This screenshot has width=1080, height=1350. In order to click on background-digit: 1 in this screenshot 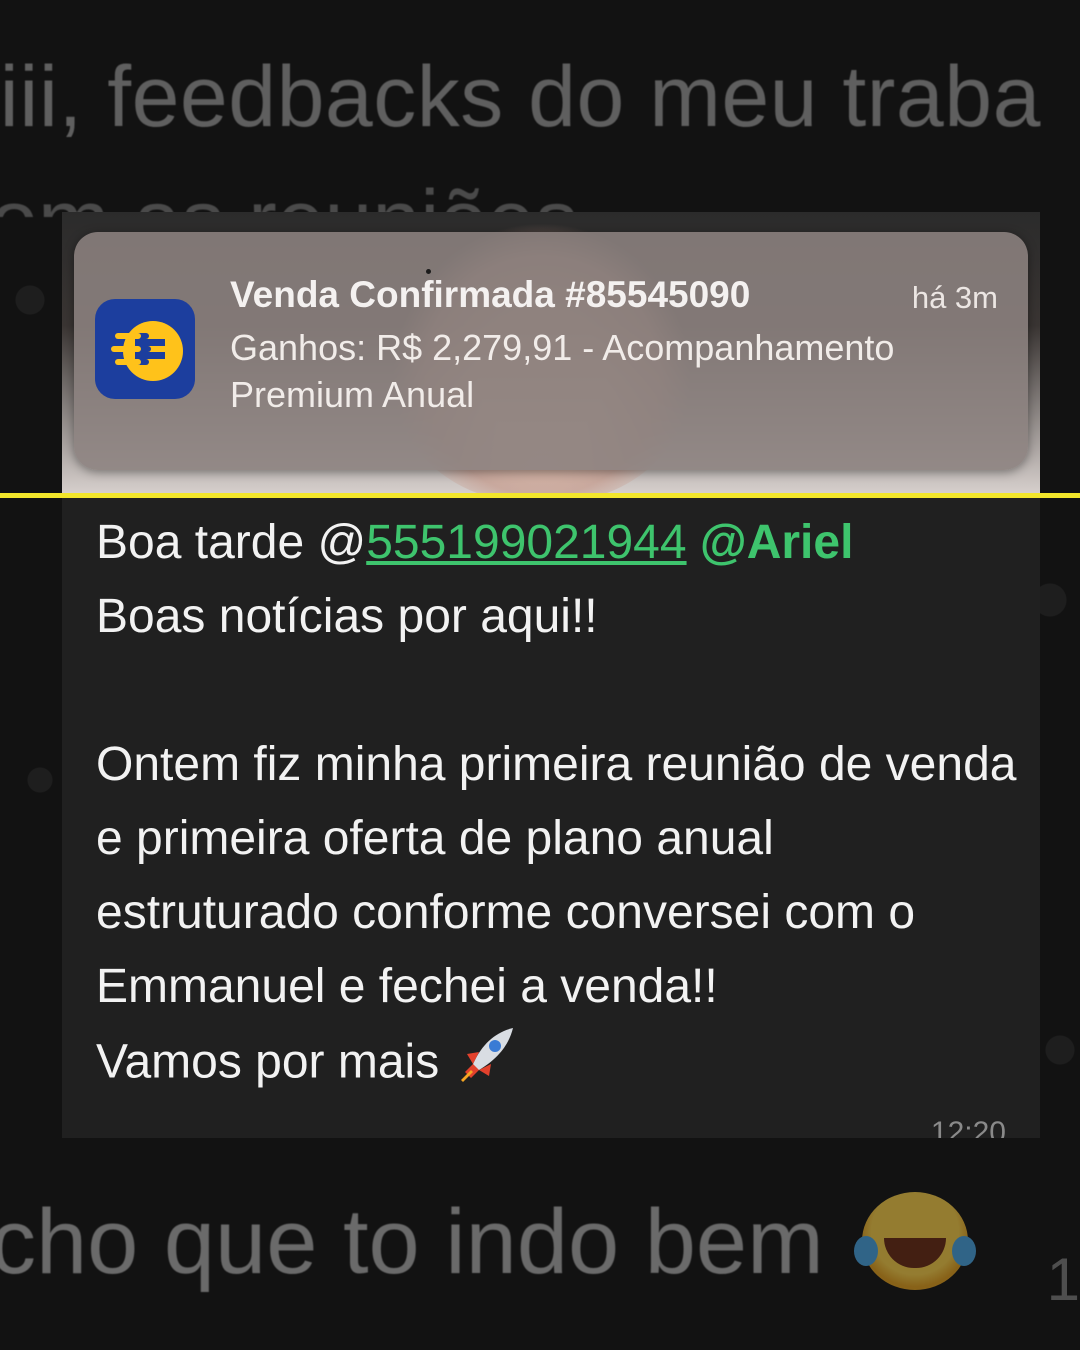, I will do `click(1063, 1279)`.